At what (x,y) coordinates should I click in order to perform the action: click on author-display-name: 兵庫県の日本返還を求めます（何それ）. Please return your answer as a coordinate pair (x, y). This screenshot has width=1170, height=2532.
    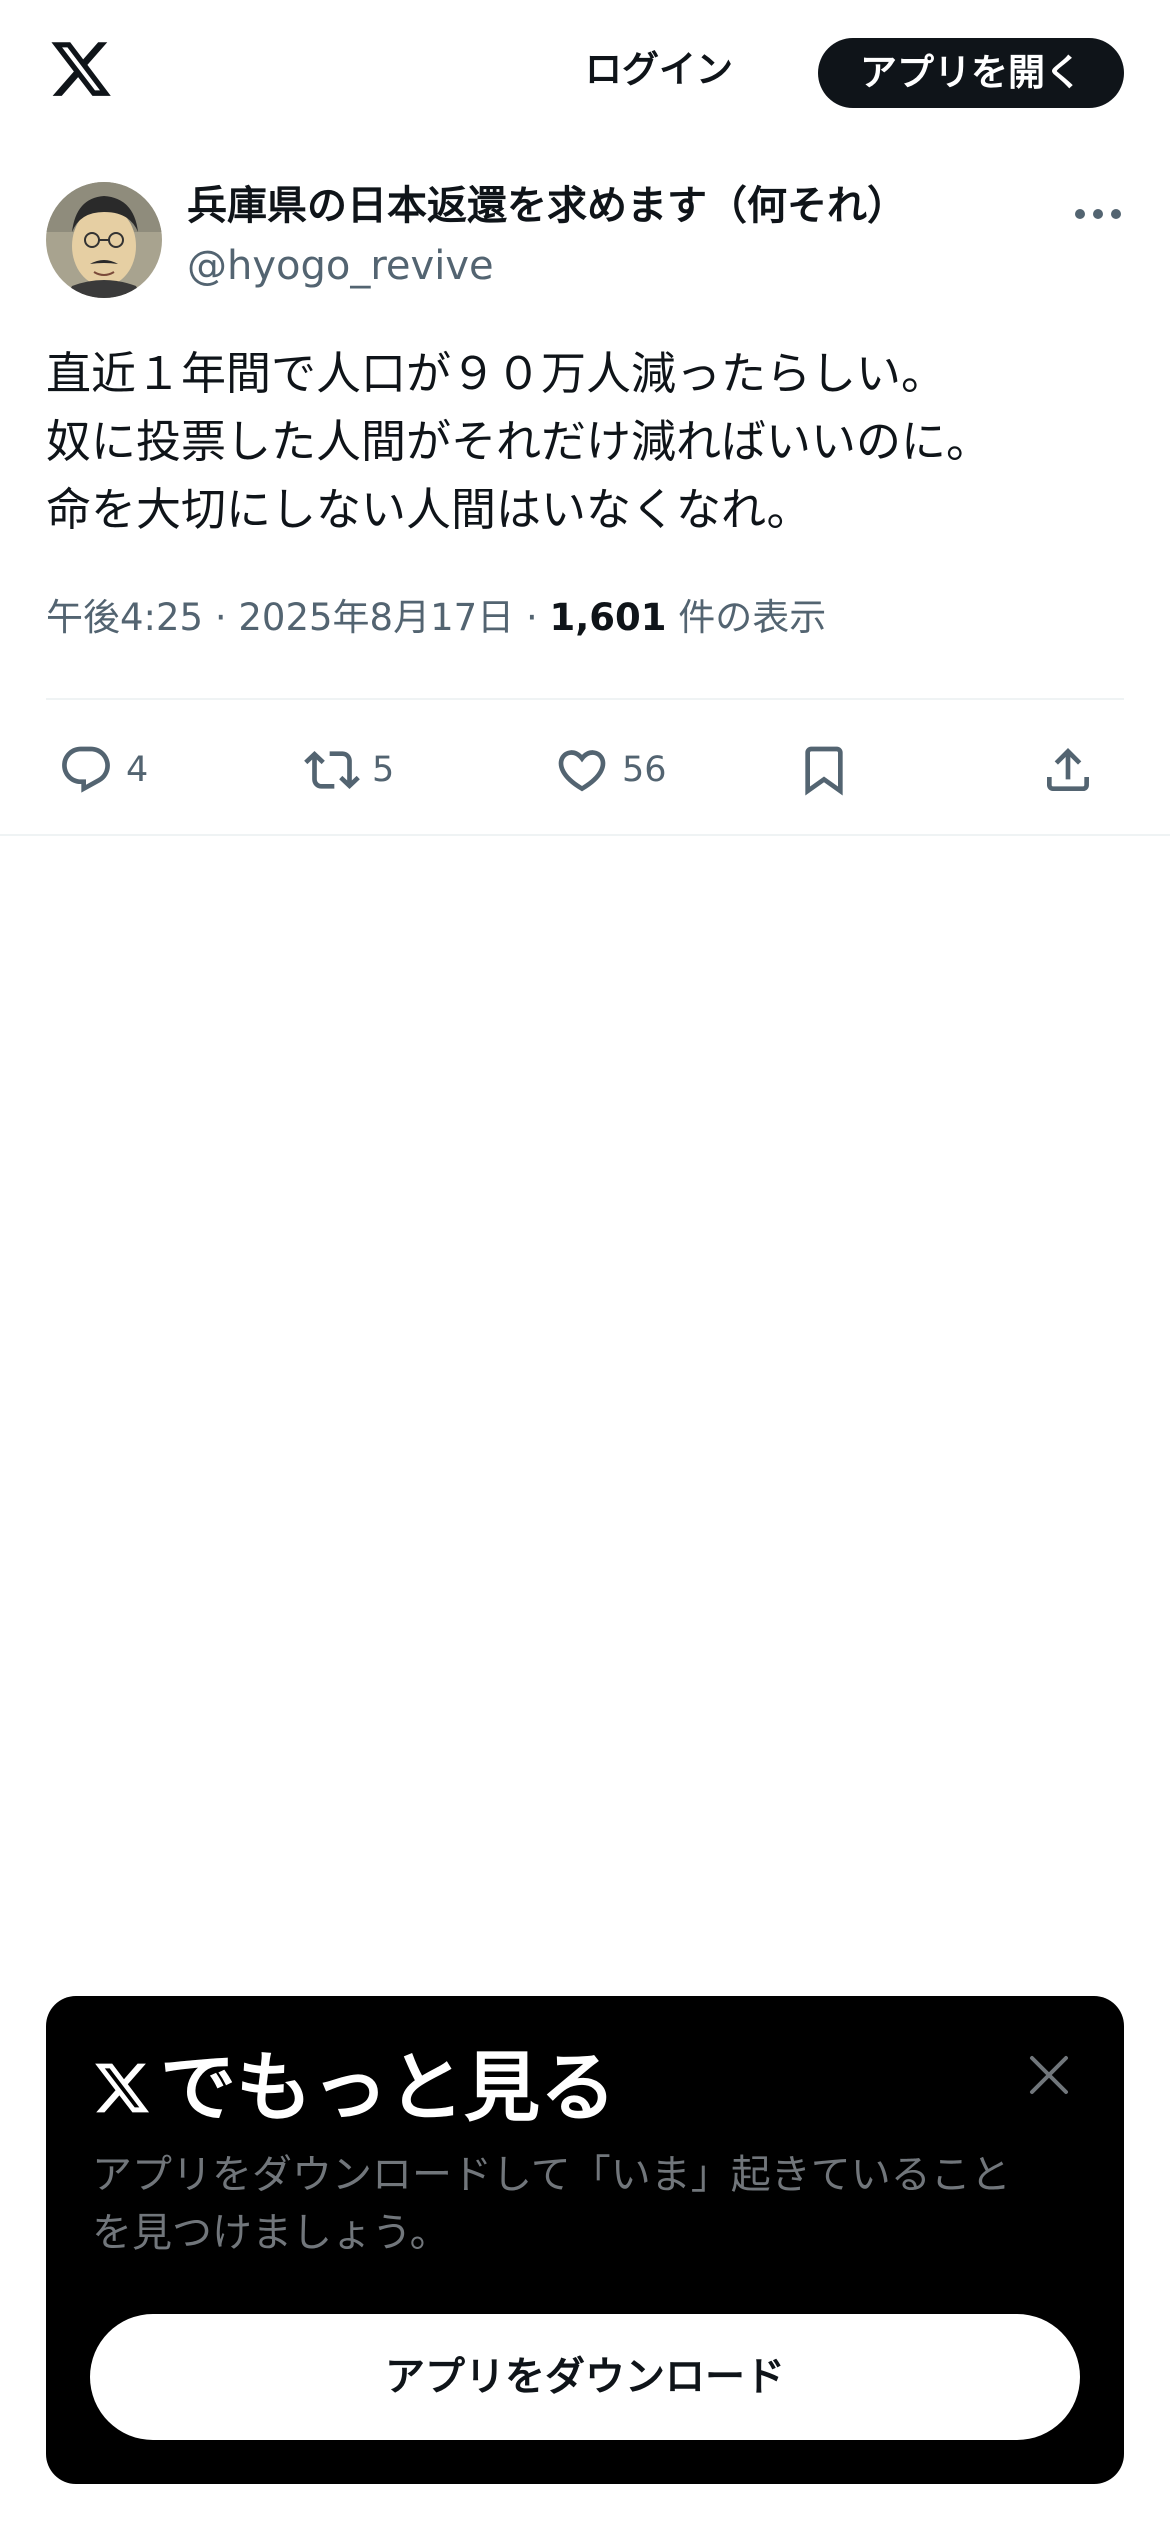
    Looking at the image, I should click on (547, 206).